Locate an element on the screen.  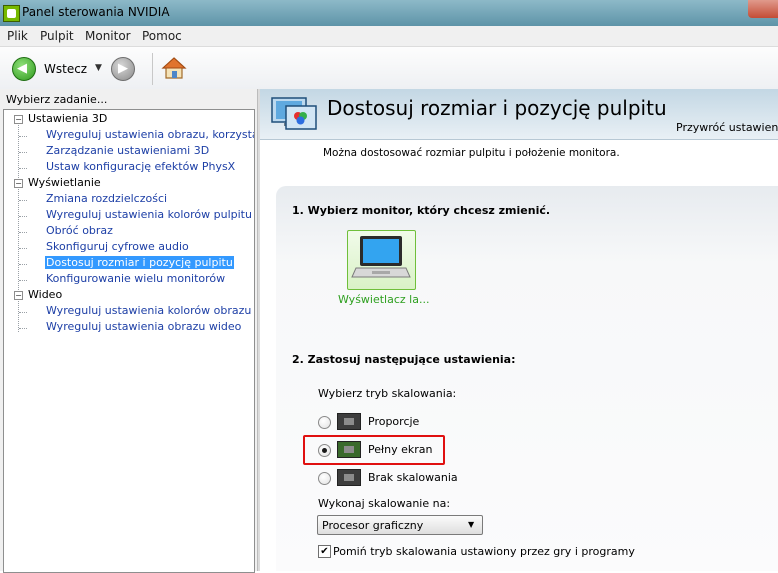
radio-no-scaling is located at coordinates (324, 478).